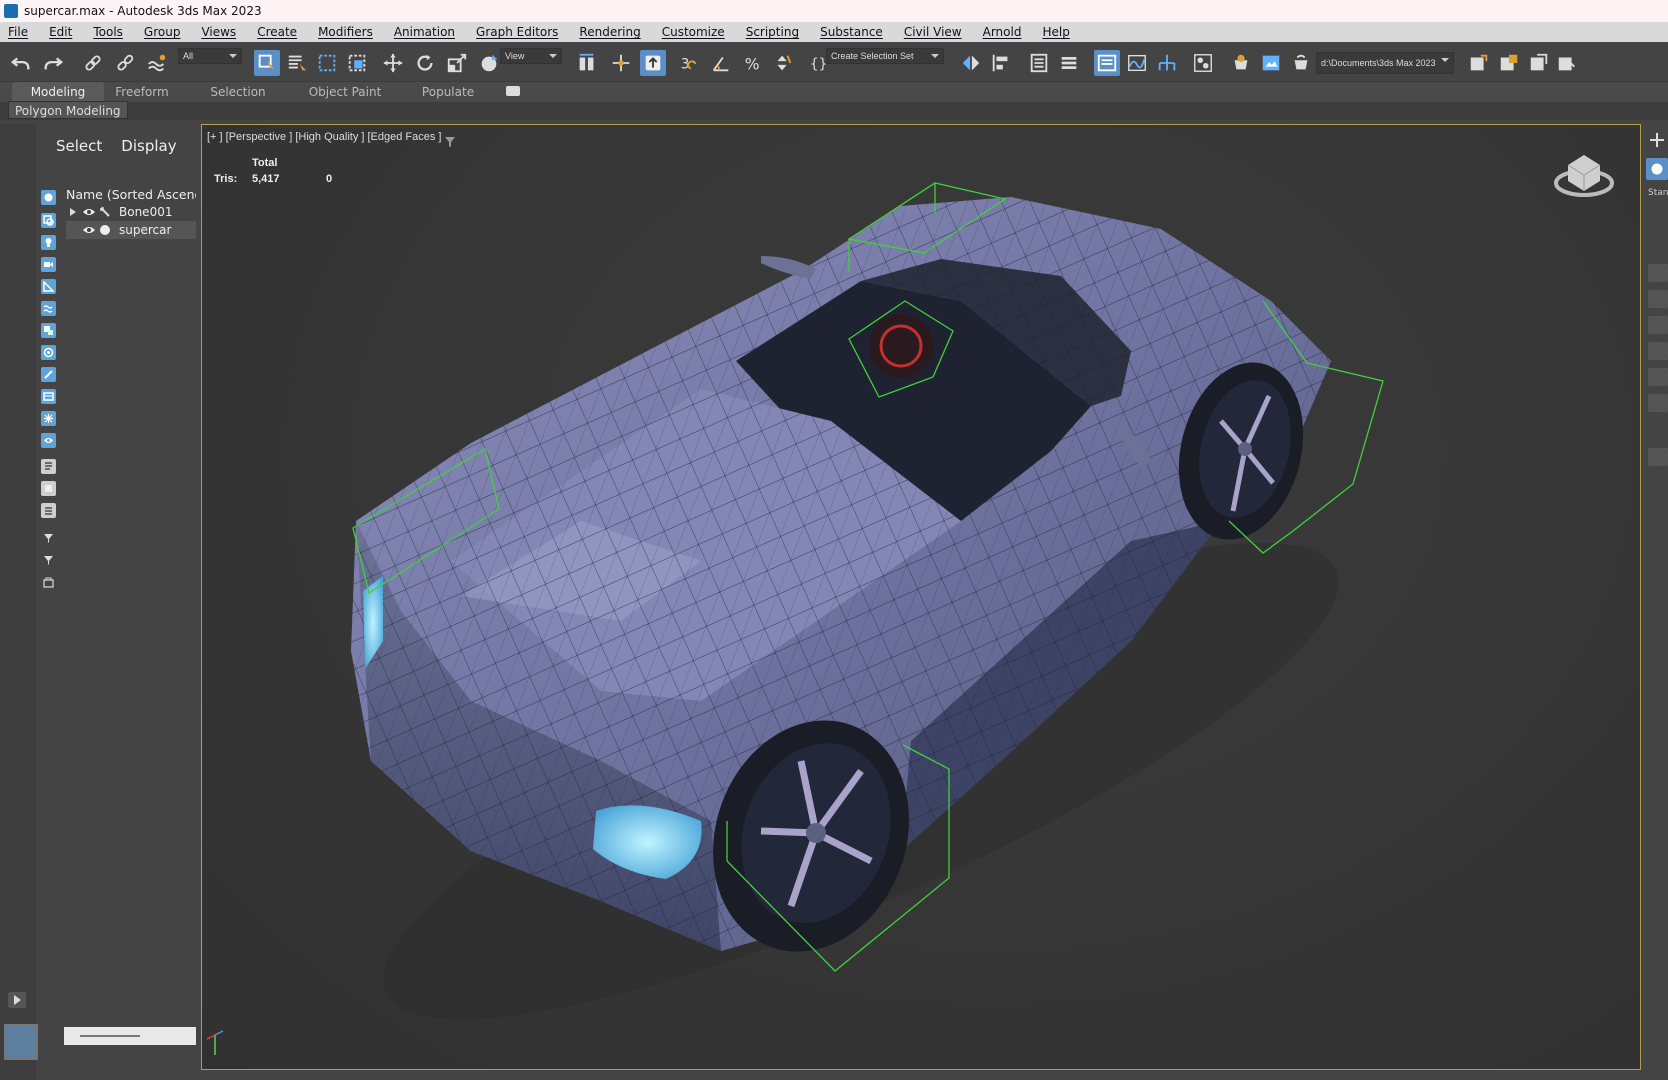  Describe the element at coordinates (48, 396) in the screenshot. I see `containers-filter-icon` at that location.